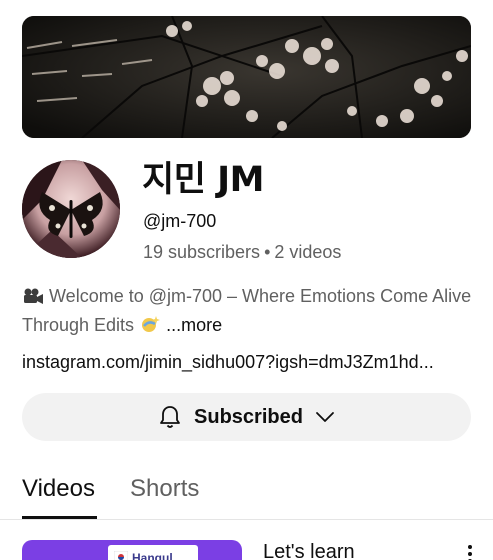  Describe the element at coordinates (121, 555) in the screenshot. I see `korean-flag-icon` at that location.